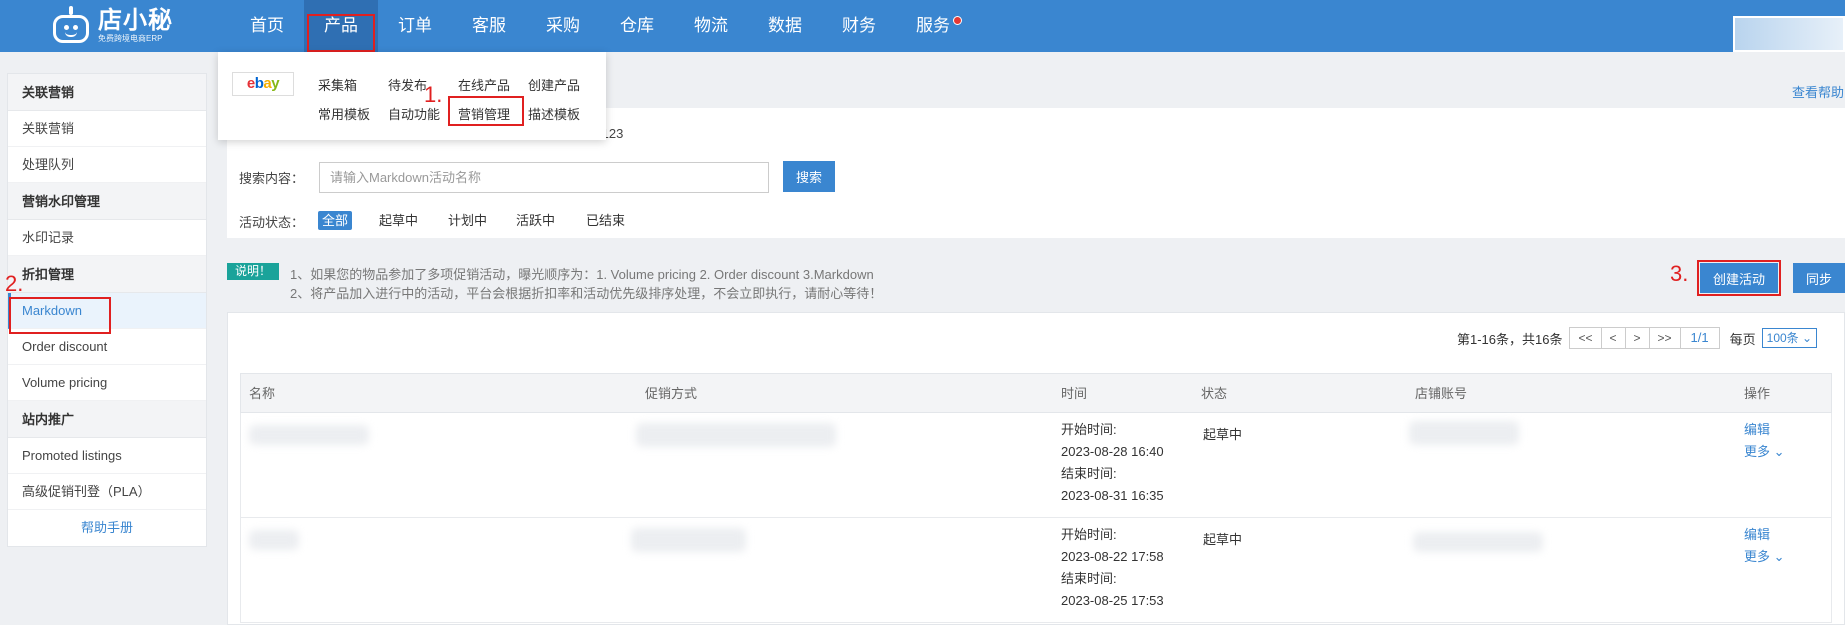  Describe the element at coordinates (1789, 34) in the screenshot. I see `user-account-box` at that location.